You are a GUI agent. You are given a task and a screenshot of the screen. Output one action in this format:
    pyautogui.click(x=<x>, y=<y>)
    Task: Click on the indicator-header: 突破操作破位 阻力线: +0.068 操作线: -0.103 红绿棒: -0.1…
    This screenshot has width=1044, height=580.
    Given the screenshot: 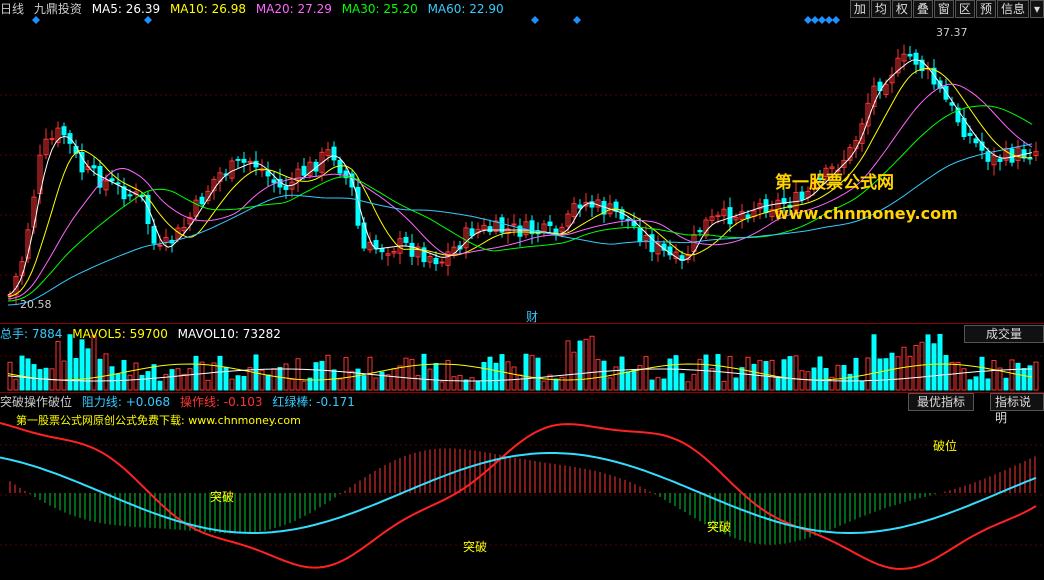 What is the action you would take?
    pyautogui.click(x=180, y=402)
    